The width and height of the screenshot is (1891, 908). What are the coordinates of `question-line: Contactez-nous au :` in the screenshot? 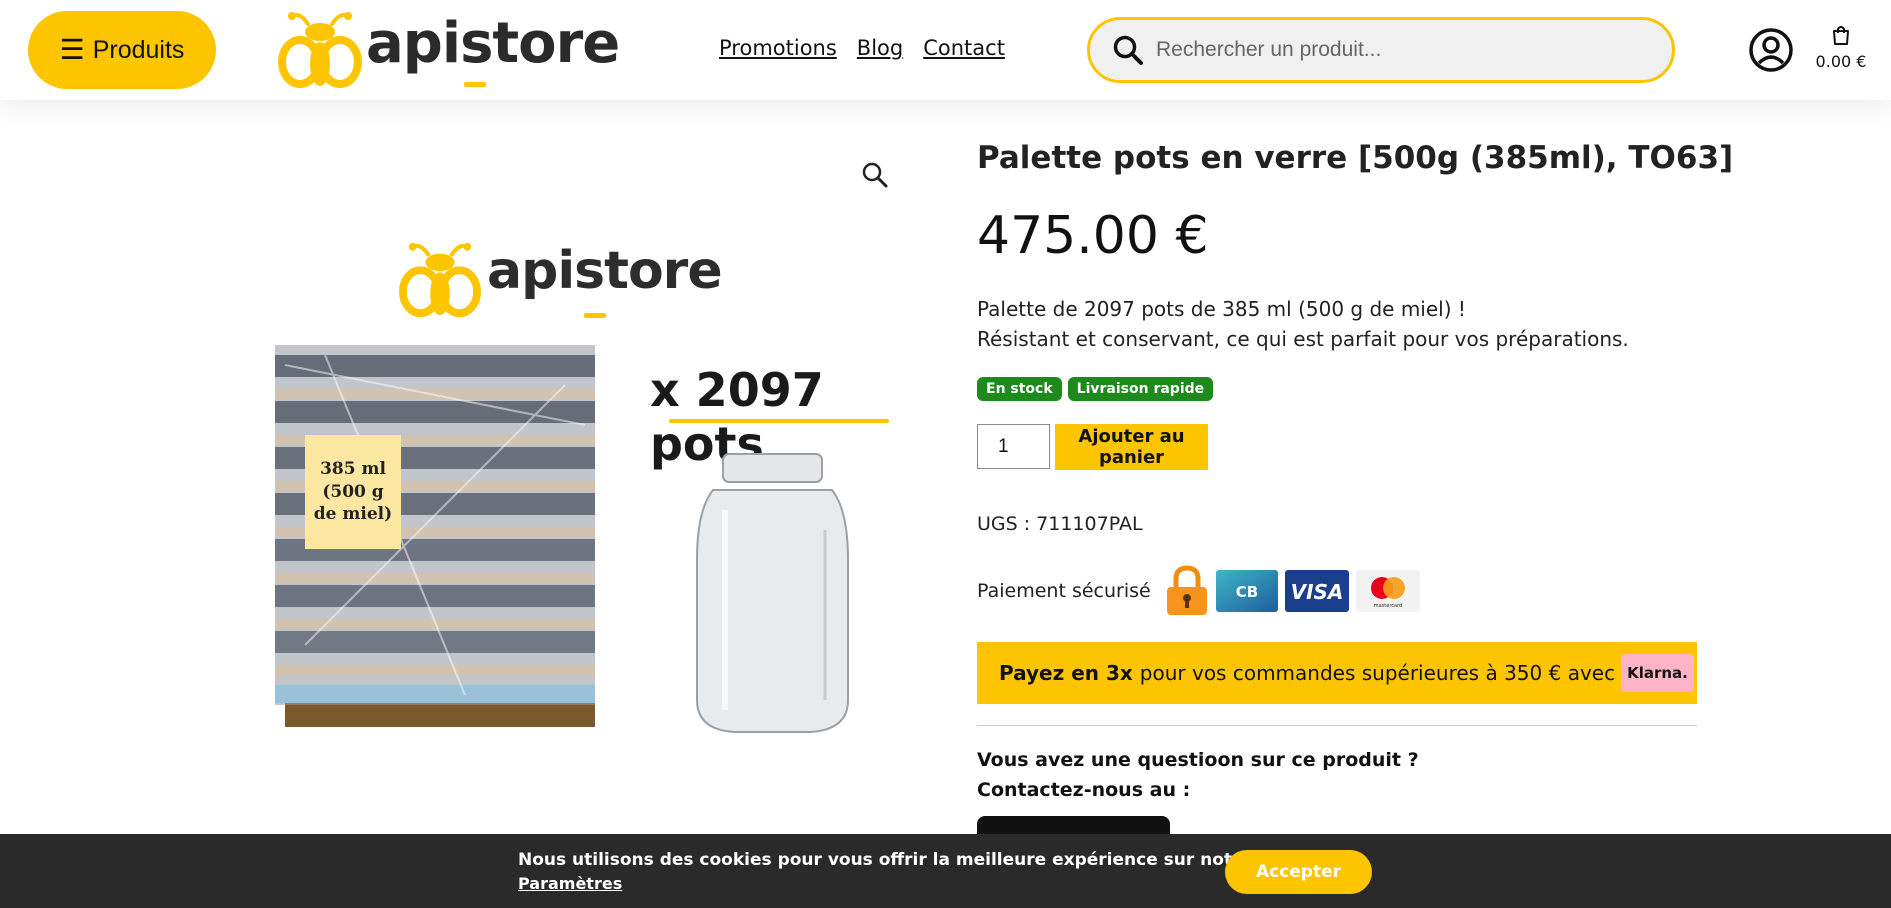 It's located at (1084, 790).